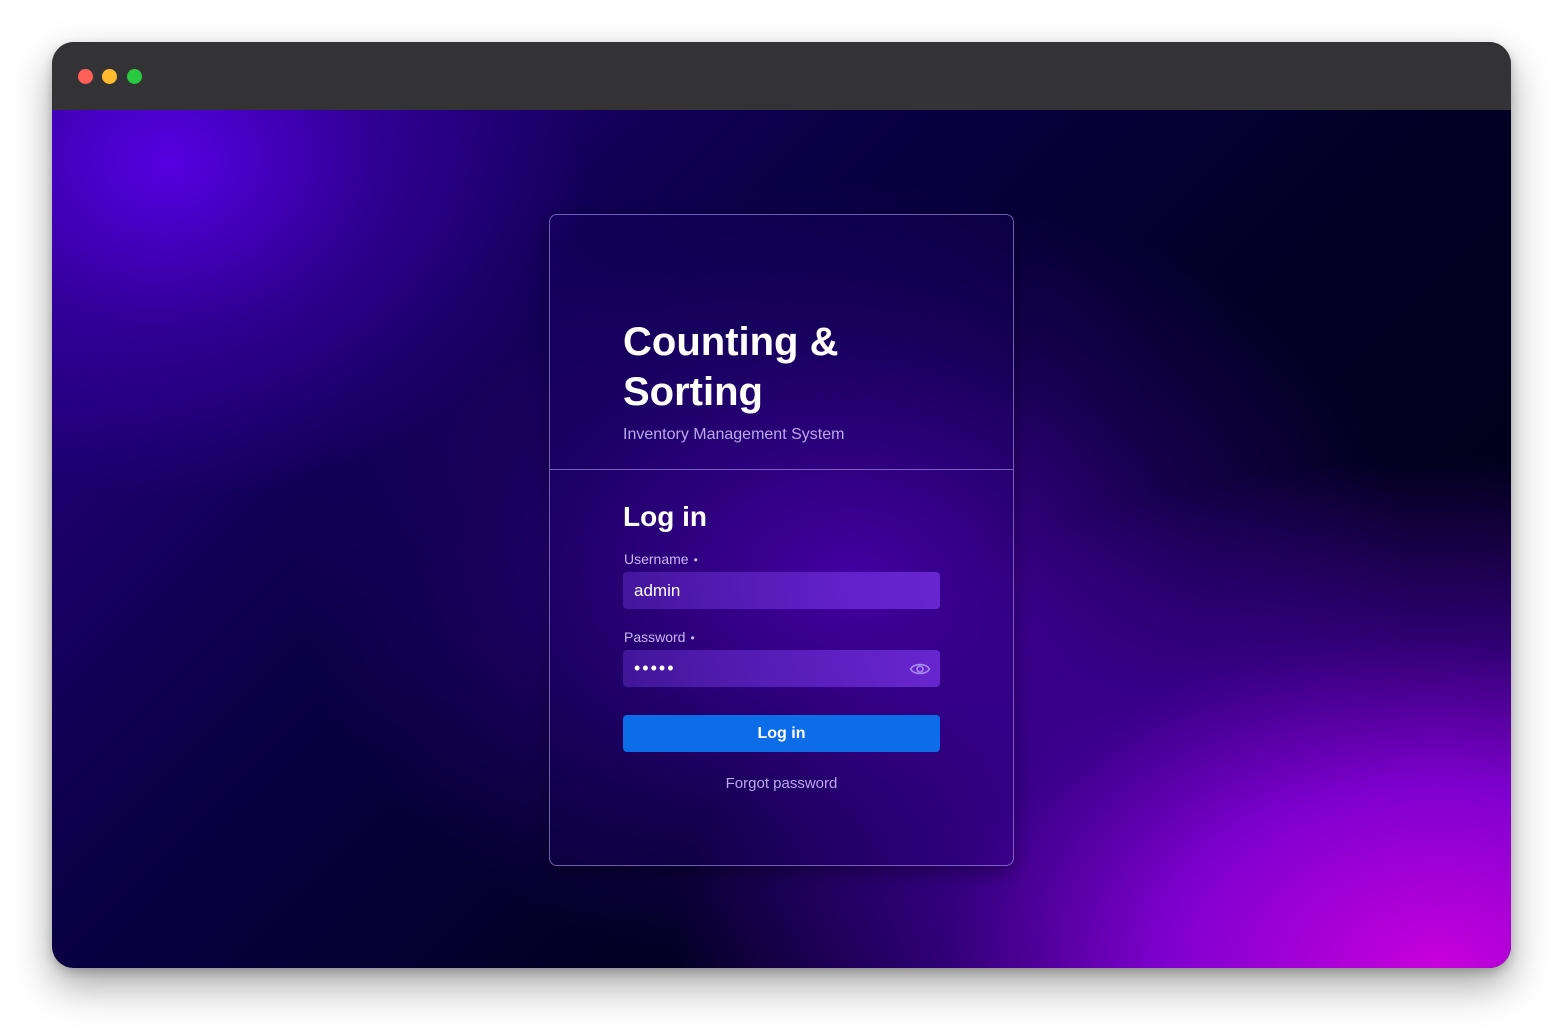 The width and height of the screenshot is (1565, 1032). Describe the element at coordinates (85, 76) in the screenshot. I see `close-window-button` at that location.